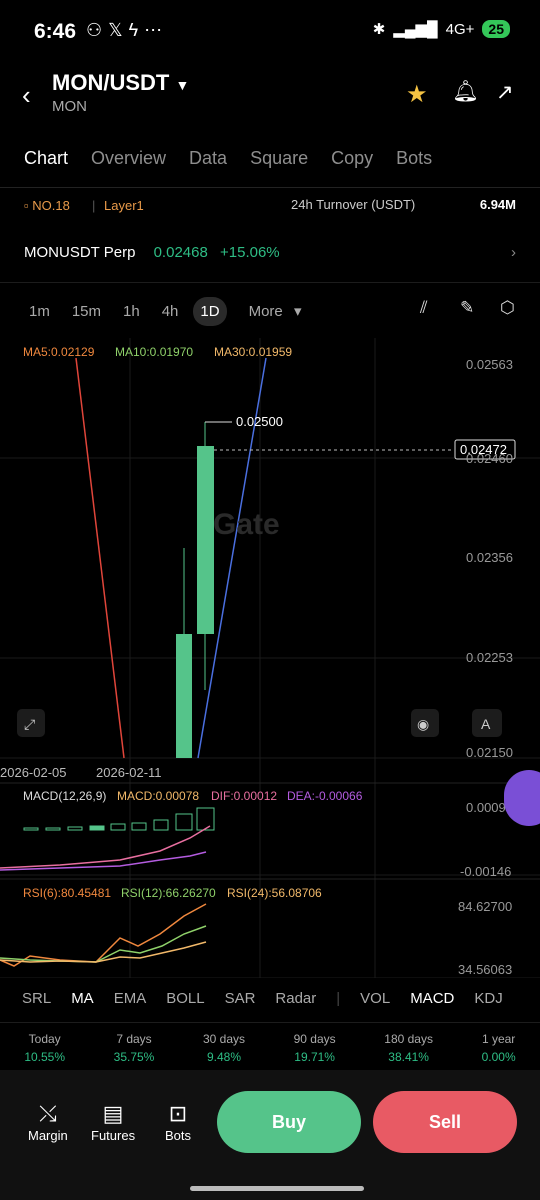 This screenshot has width=540, height=1200. What do you see at coordinates (314, 1048) in the screenshot?
I see `perf-90d: 90 days 19.71%` at bounding box center [314, 1048].